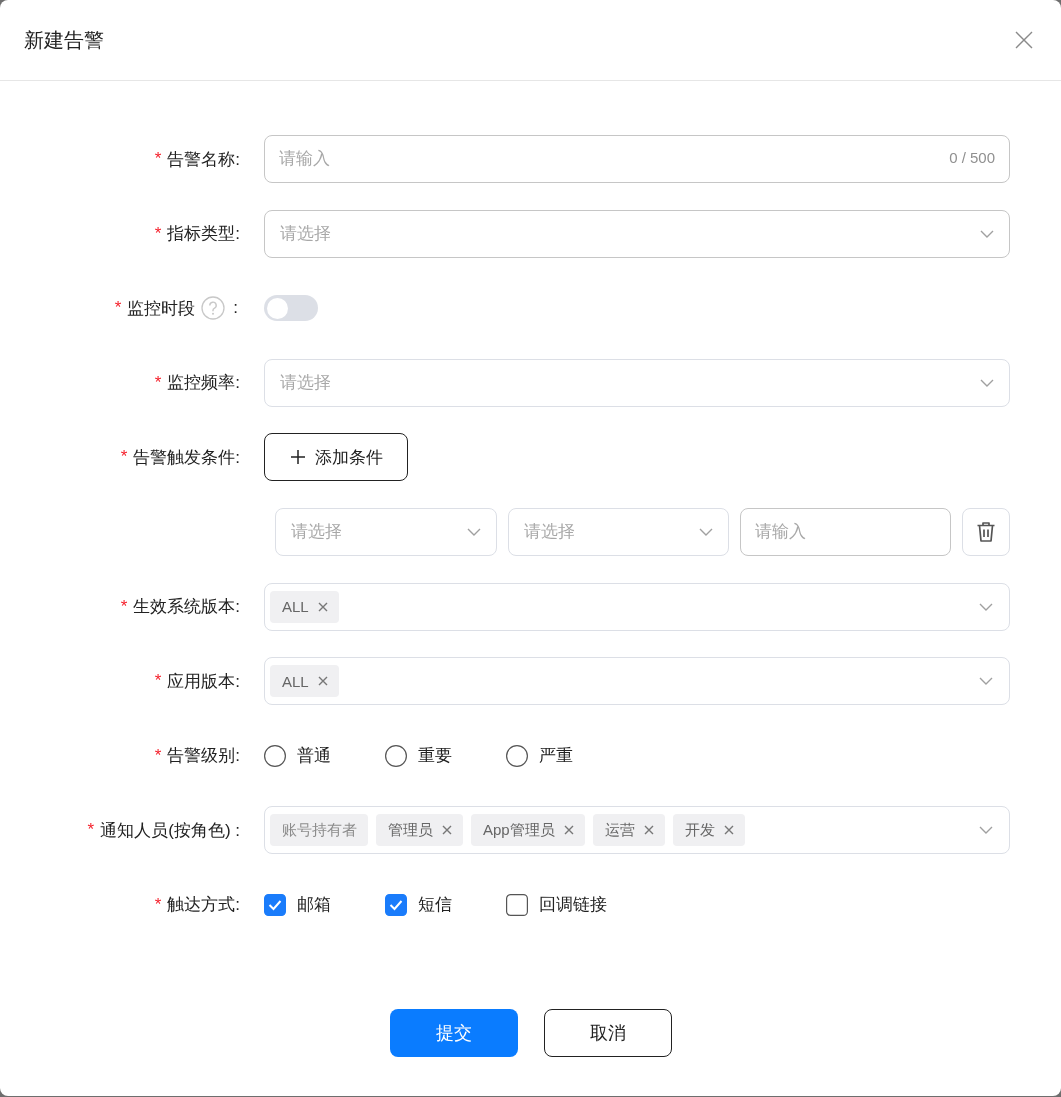 The width and height of the screenshot is (1061, 1097). Describe the element at coordinates (607, 1032) in the screenshot. I see `cancel-button: 取消` at that location.